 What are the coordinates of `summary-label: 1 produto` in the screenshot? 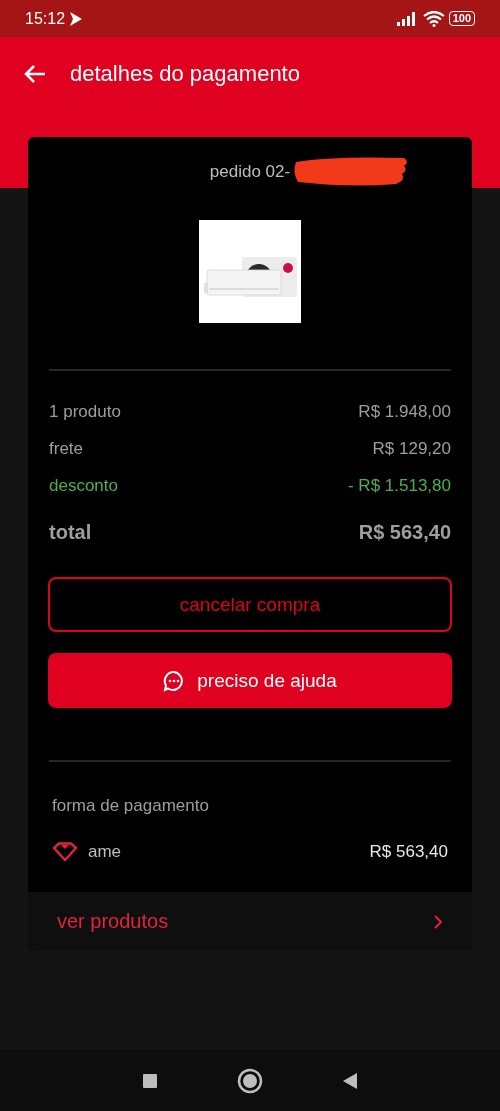 It's located at (85, 411).